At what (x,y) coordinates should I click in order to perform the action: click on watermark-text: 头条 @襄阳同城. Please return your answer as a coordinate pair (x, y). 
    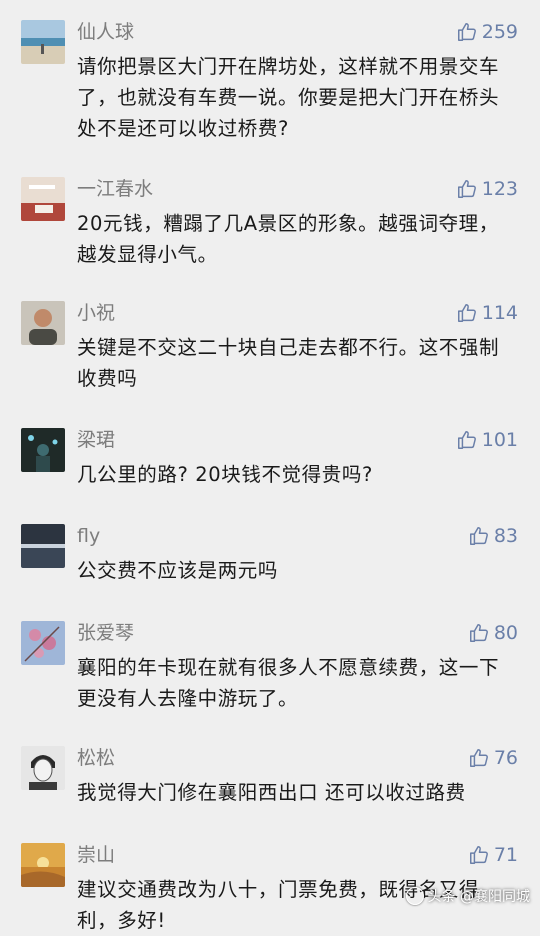
    Looking at the image, I should click on (478, 897).